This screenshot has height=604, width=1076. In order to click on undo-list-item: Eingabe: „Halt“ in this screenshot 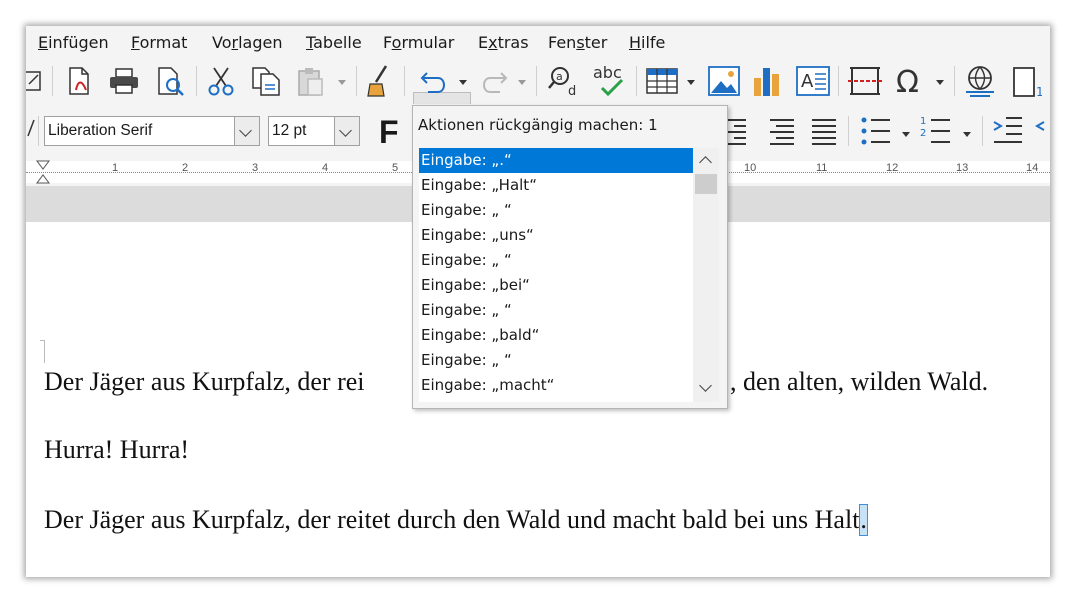, I will do `click(556, 185)`.